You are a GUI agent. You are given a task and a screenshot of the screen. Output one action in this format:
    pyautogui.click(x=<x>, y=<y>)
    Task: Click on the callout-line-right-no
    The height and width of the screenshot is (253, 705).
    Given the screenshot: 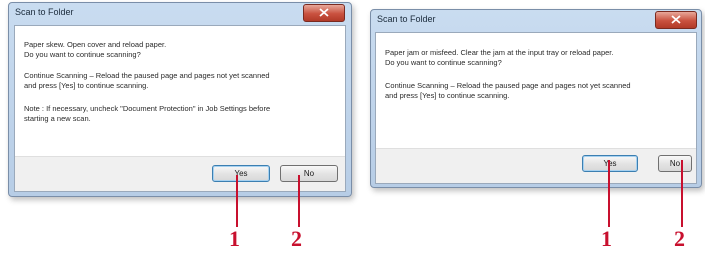 What is the action you would take?
    pyautogui.click(x=682, y=193)
    